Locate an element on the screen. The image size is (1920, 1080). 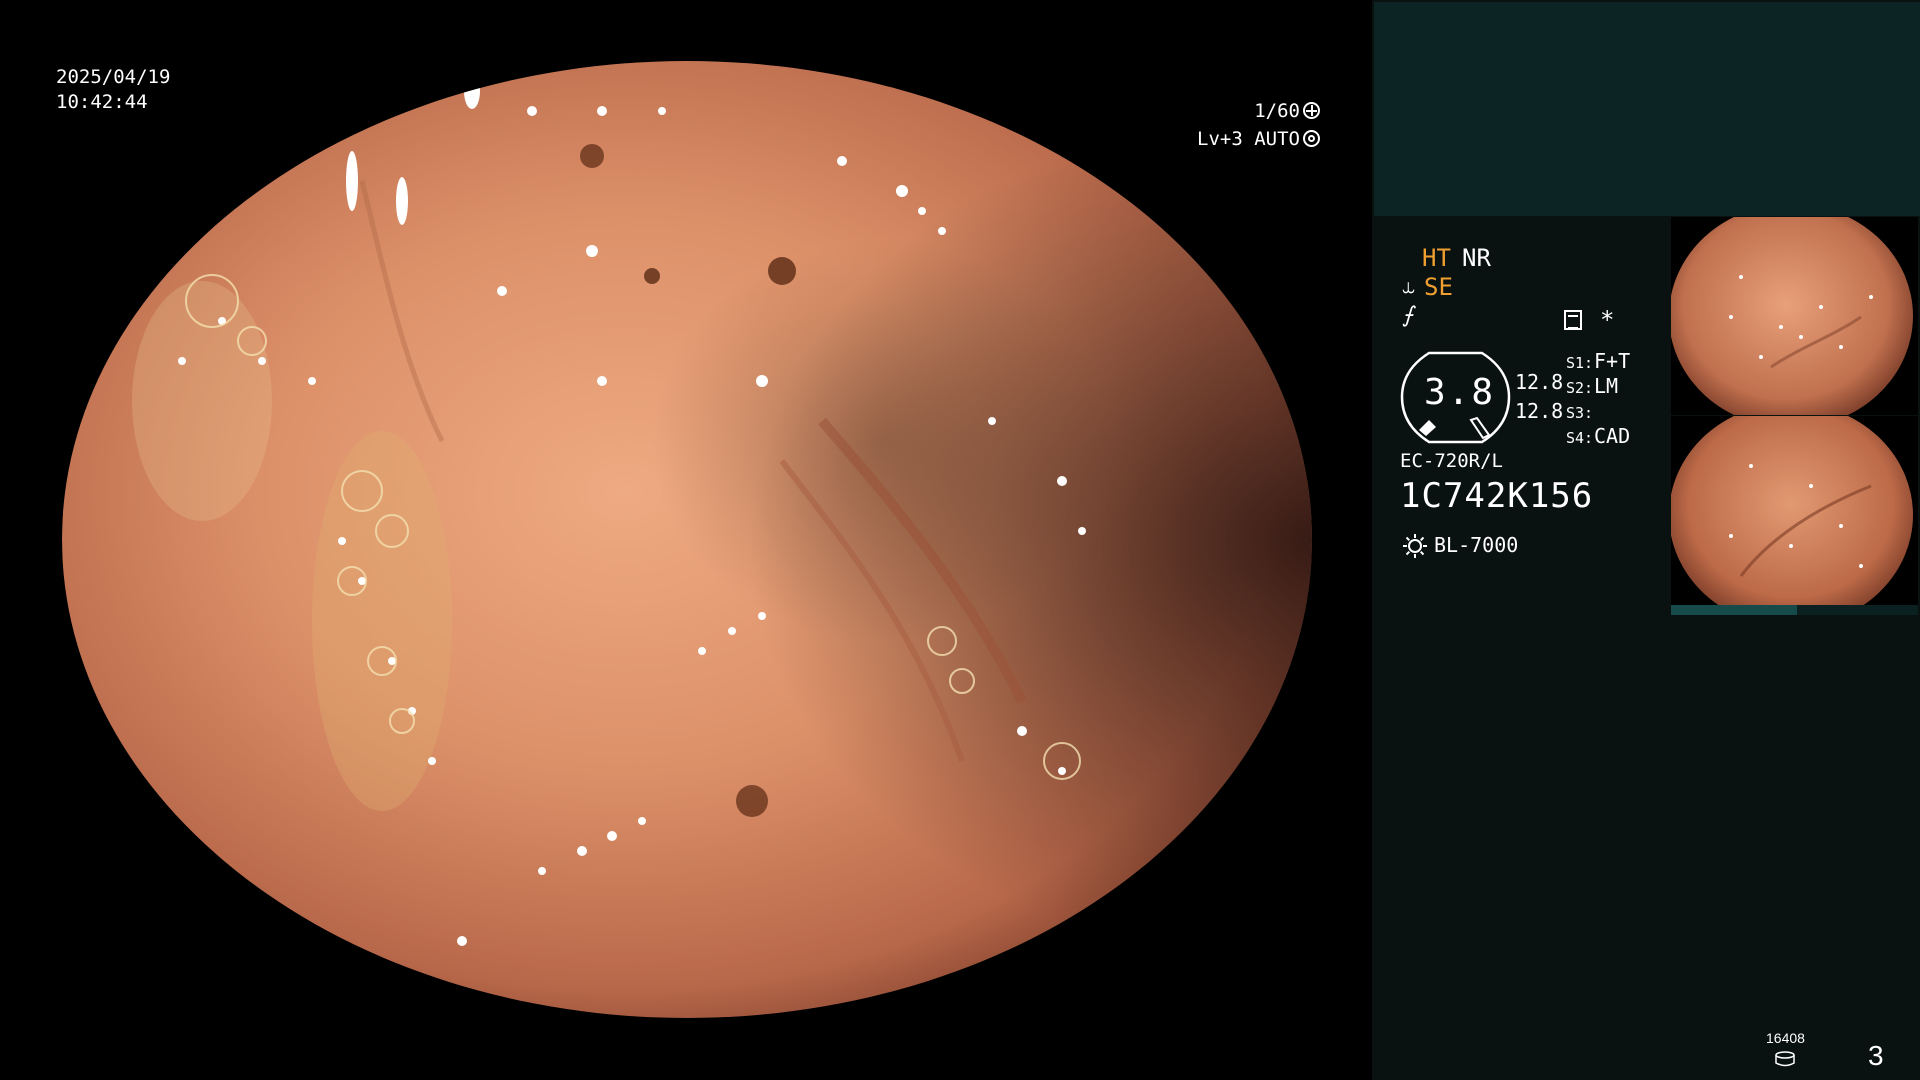
thumbnail-progress-bar is located at coordinates (1794, 610).